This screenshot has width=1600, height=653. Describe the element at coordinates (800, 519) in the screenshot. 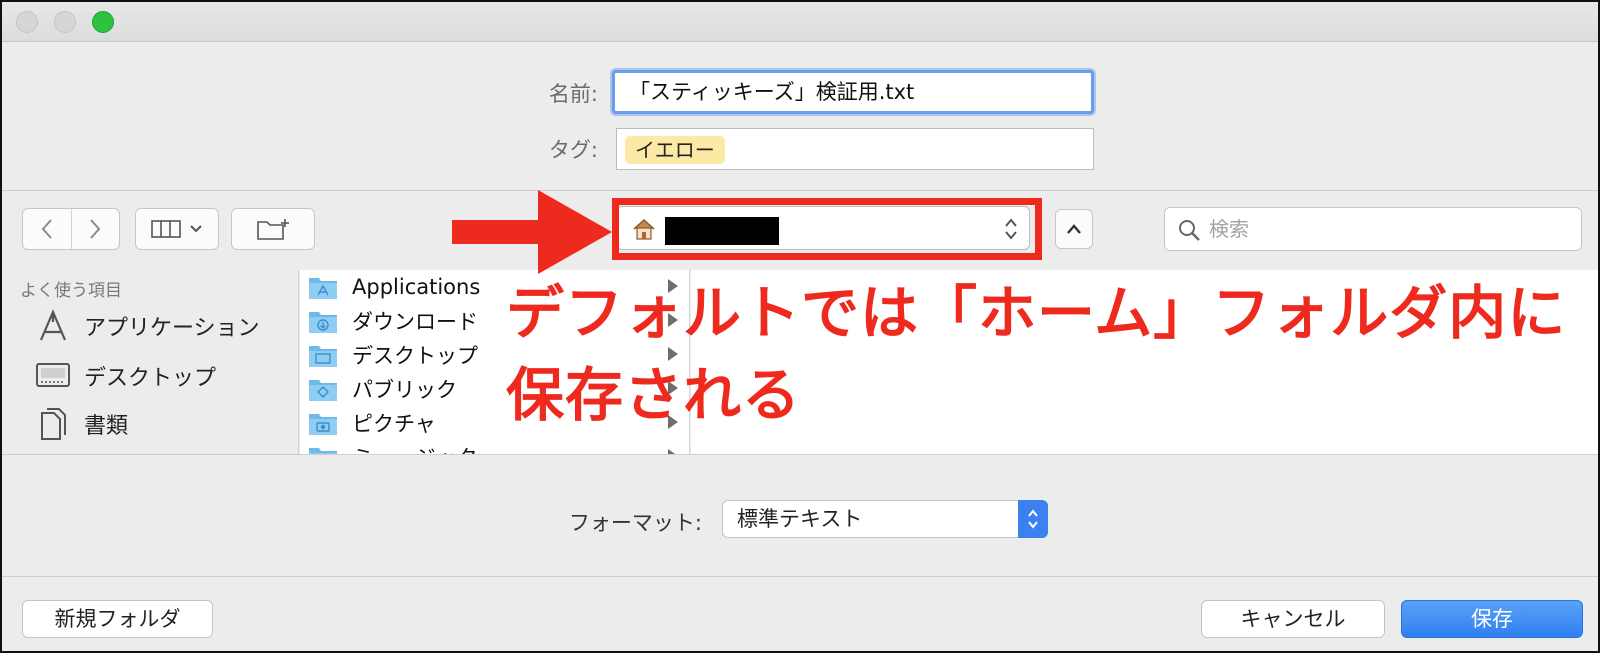

I see `format-value: 標準テキスト` at that location.